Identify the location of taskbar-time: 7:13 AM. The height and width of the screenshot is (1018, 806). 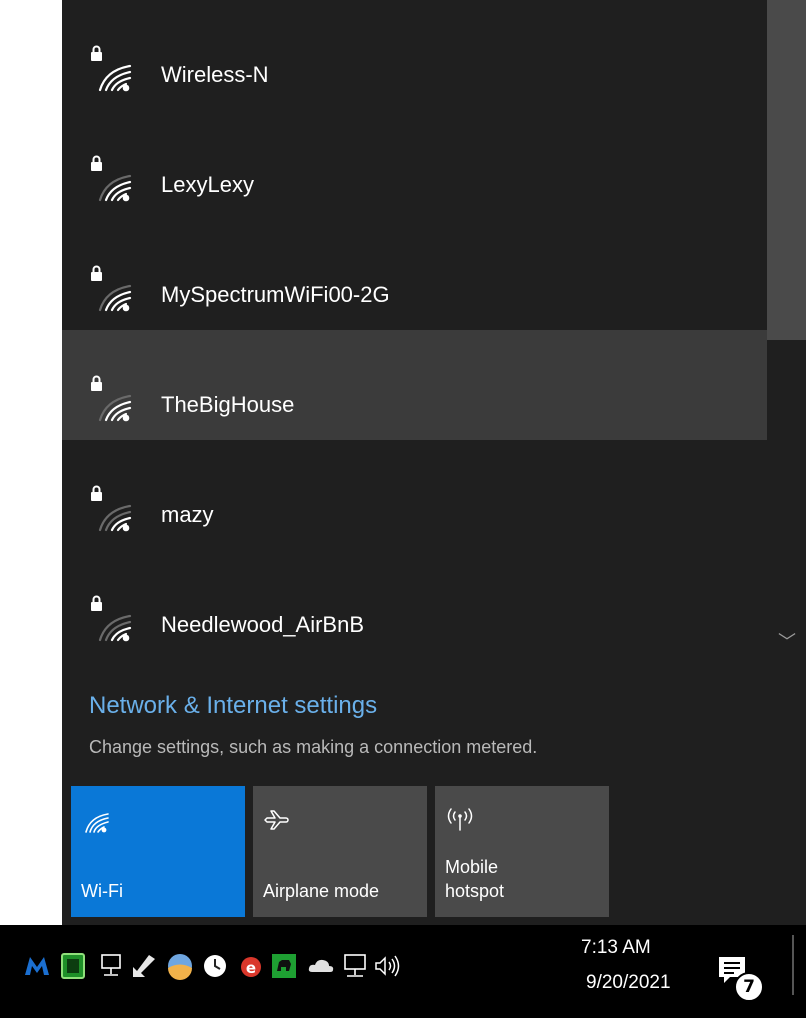
(616, 948).